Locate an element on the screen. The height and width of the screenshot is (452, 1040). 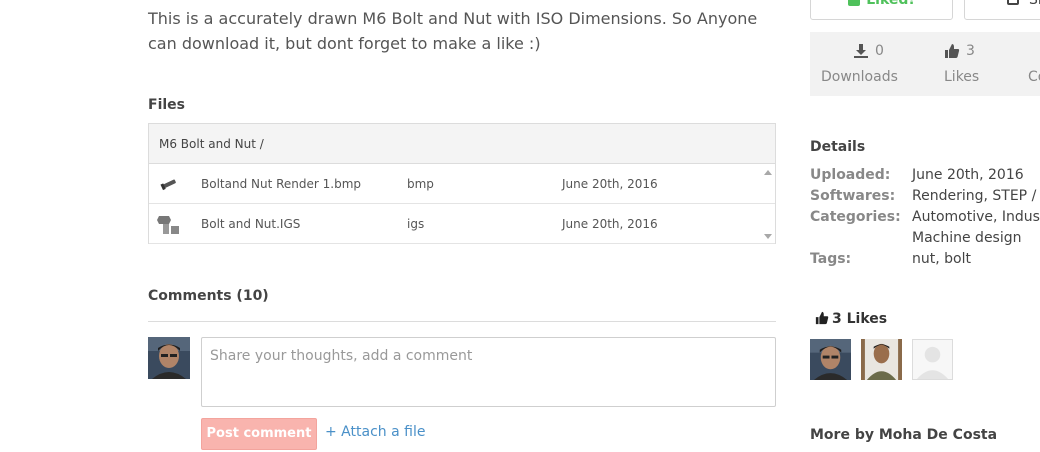
file-type: bmp is located at coordinates (420, 184).